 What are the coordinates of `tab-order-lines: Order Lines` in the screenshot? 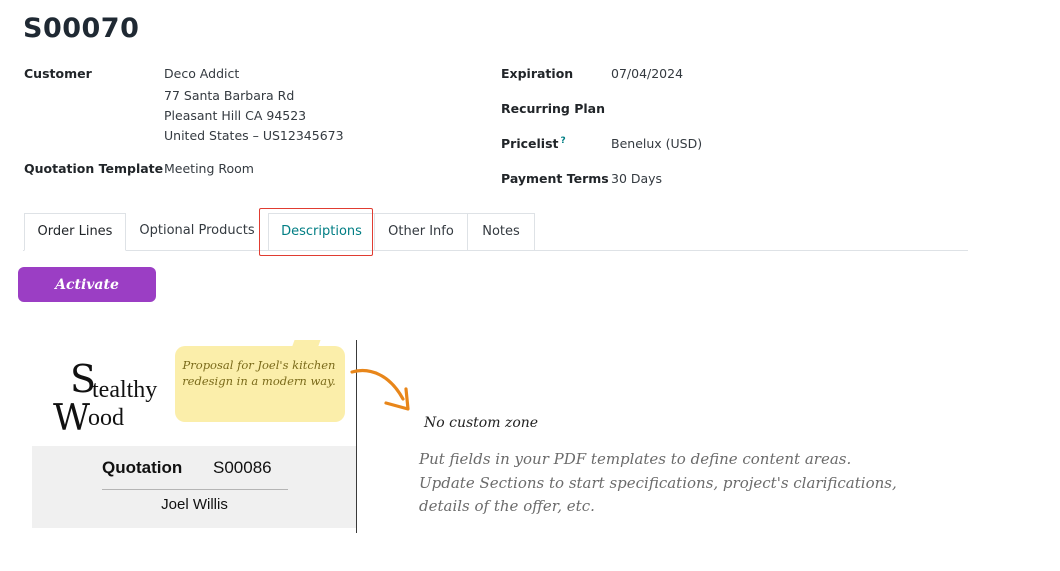 It's located at (75, 232).